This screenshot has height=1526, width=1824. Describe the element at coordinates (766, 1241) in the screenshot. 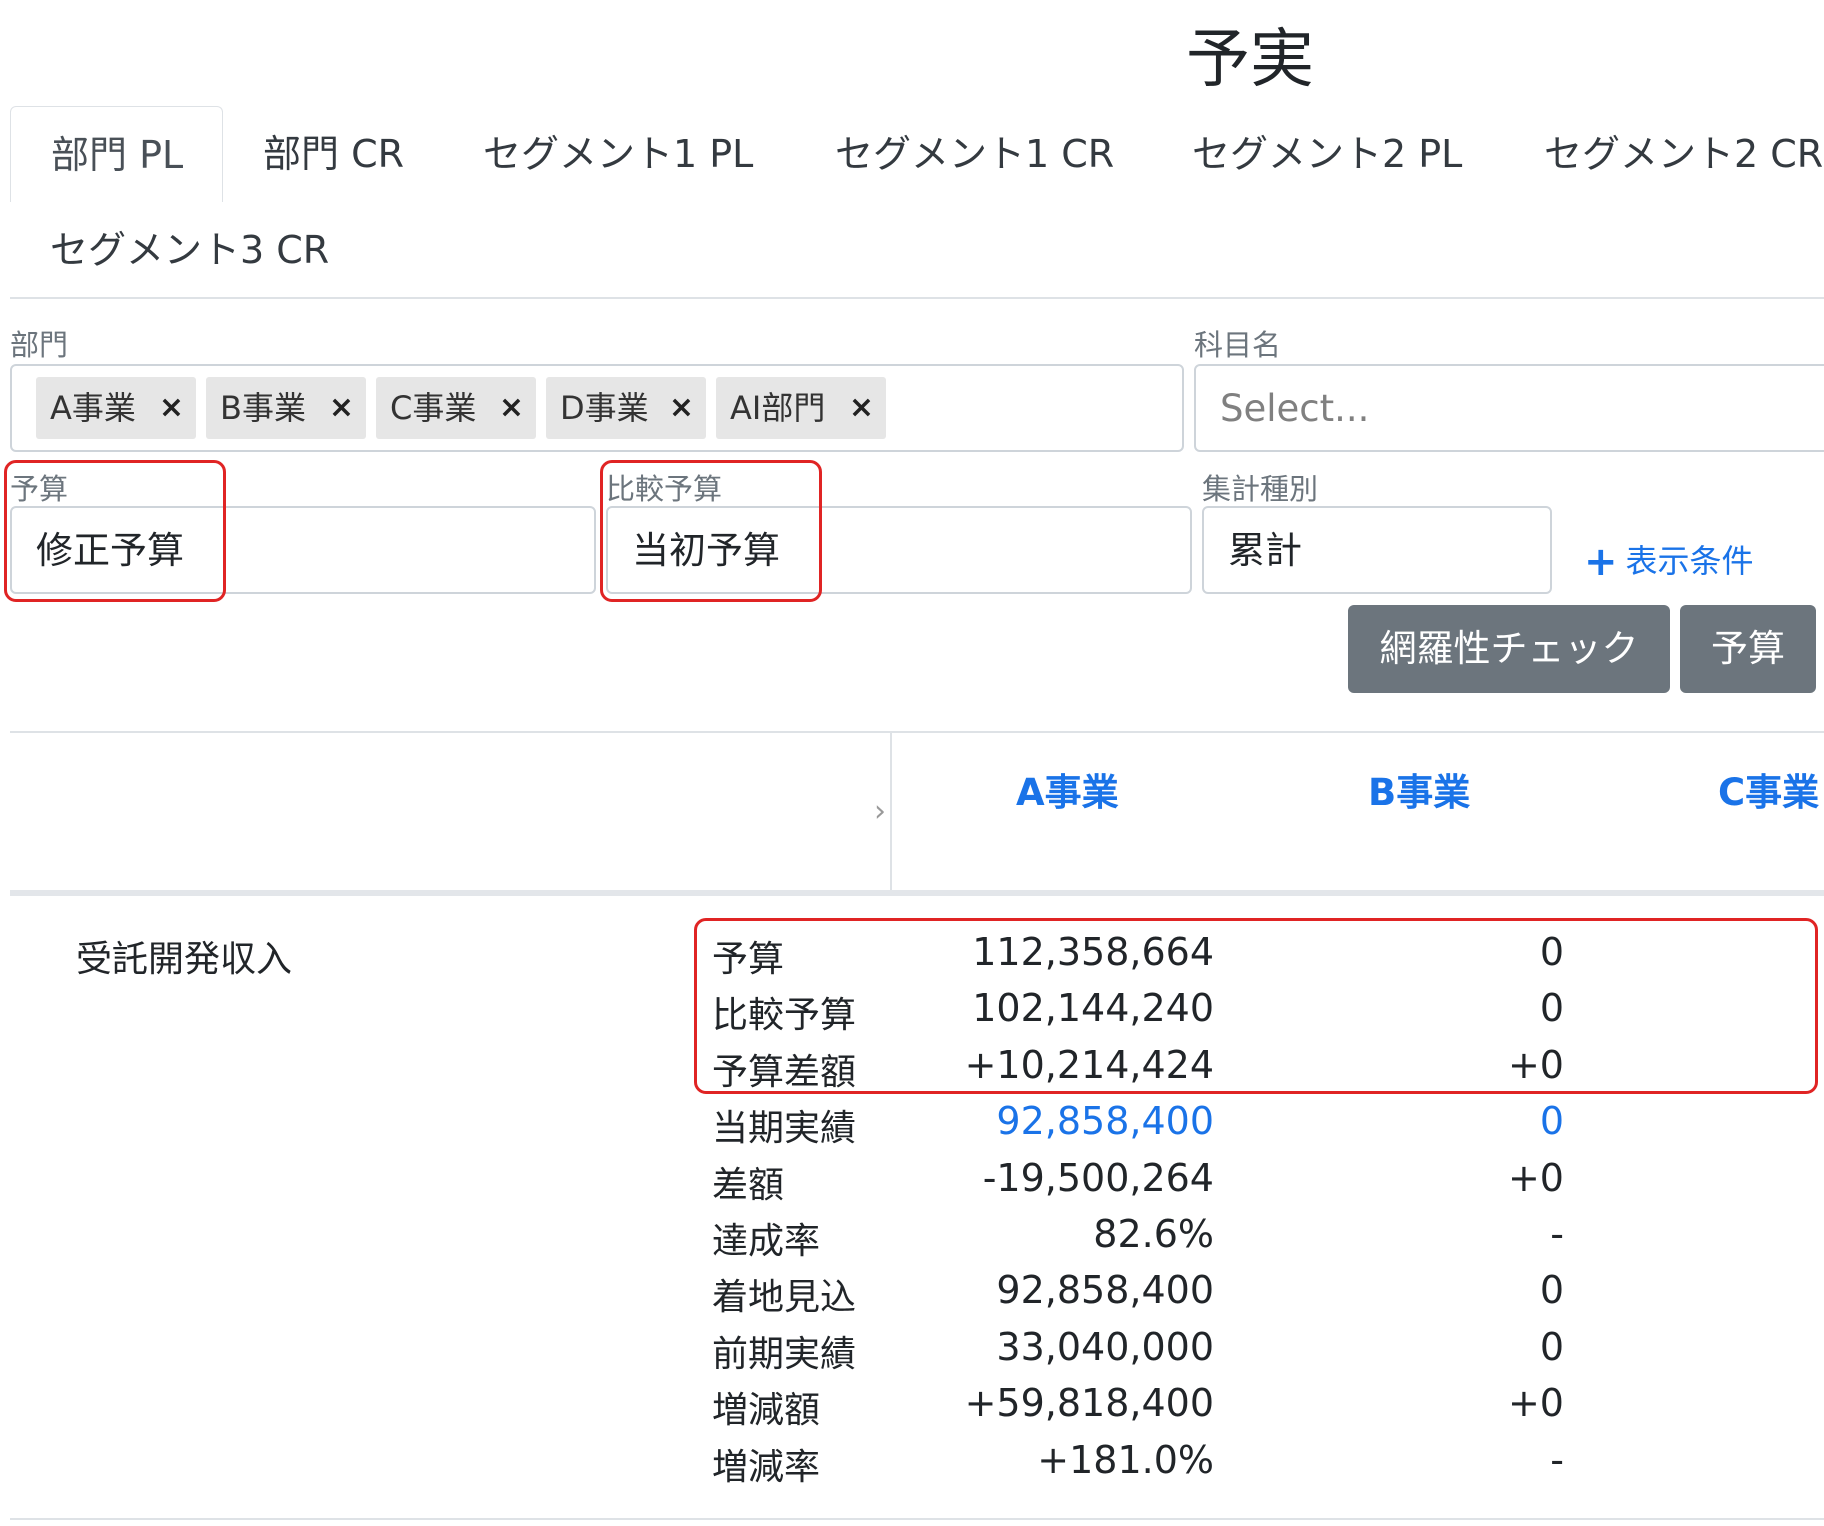

I see `metric-label: 達成率` at that location.